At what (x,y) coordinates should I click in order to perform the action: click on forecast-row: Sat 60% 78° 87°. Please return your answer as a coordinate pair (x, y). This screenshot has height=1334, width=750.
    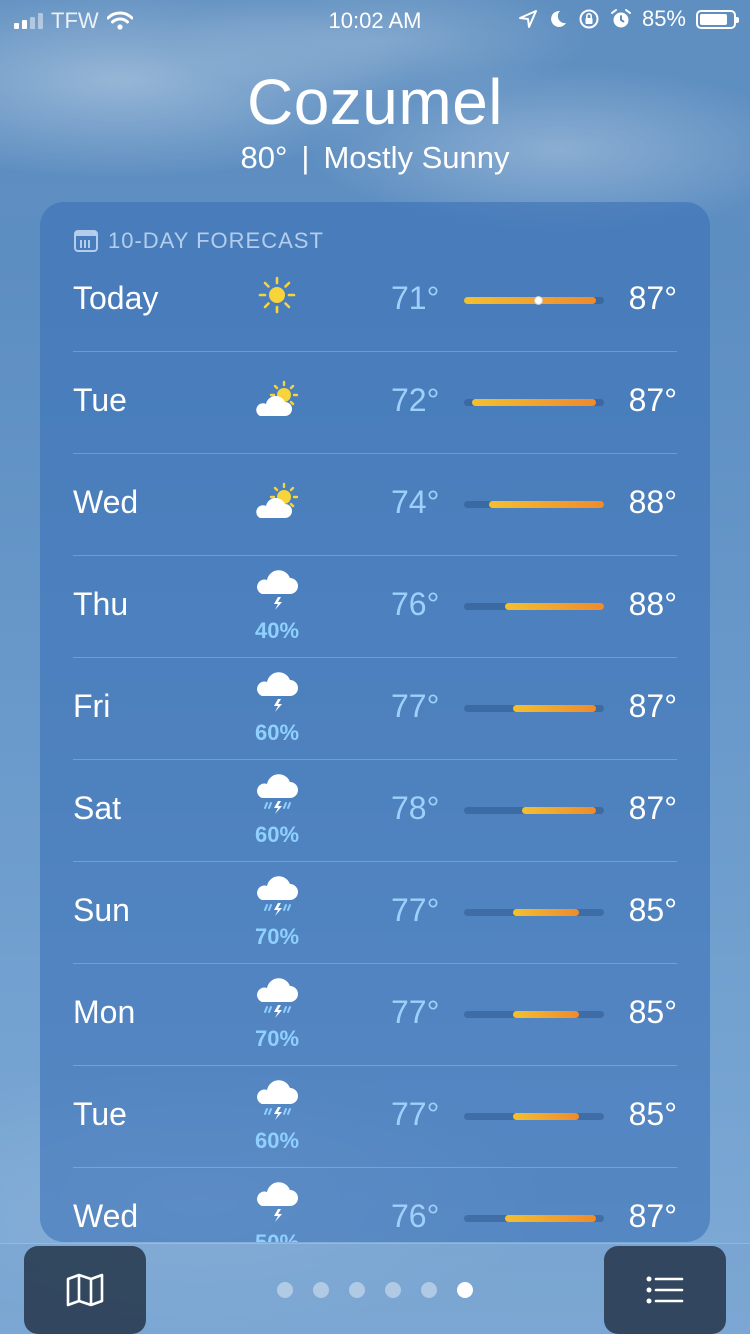
    Looking at the image, I should click on (375, 811).